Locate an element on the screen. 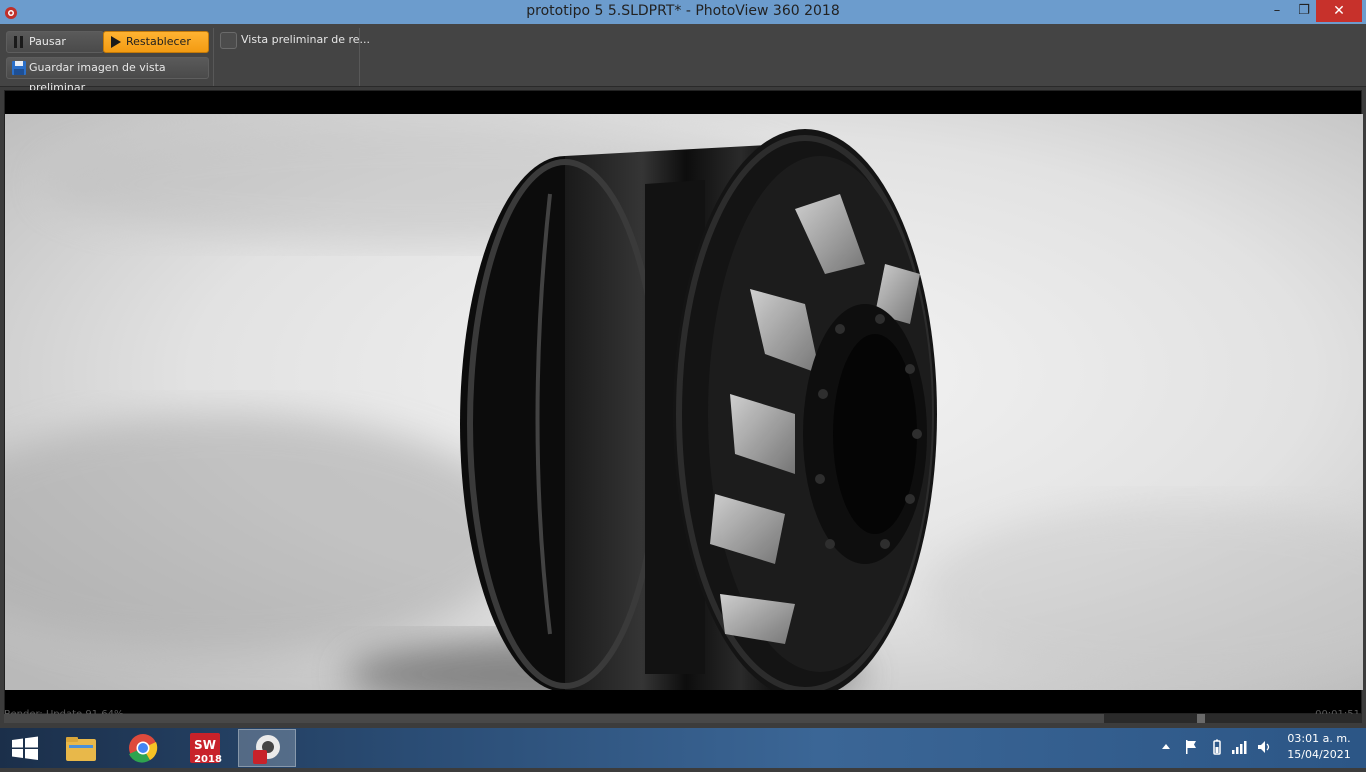  start-button is located at coordinates (25, 748).